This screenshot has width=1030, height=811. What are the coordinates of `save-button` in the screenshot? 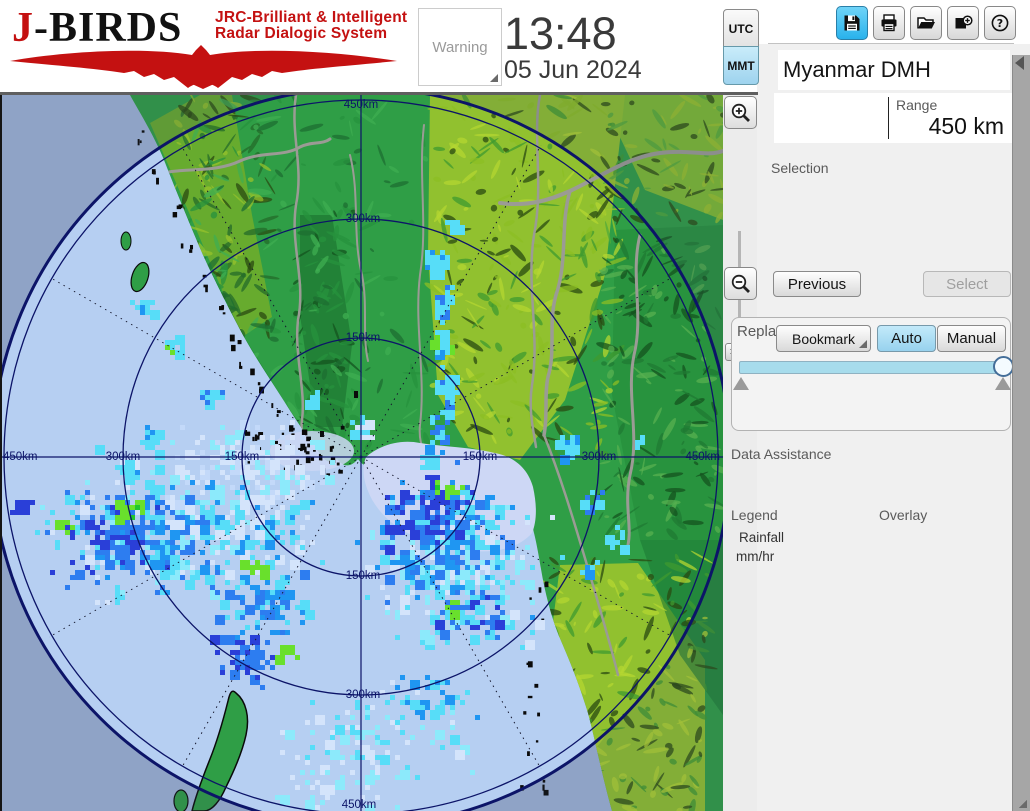 It's located at (852, 23).